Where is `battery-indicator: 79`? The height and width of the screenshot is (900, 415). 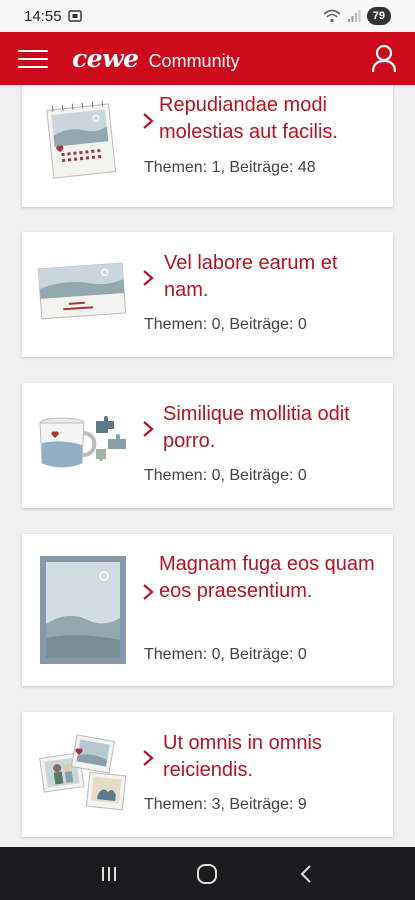 battery-indicator: 79 is located at coordinates (378, 16).